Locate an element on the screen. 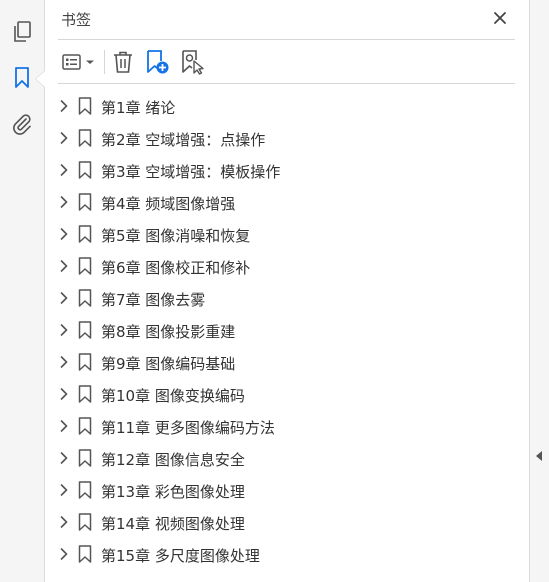 This screenshot has width=549, height=582. bookmark-item: 第15章 多尺度图像处理 is located at coordinates (287, 554).